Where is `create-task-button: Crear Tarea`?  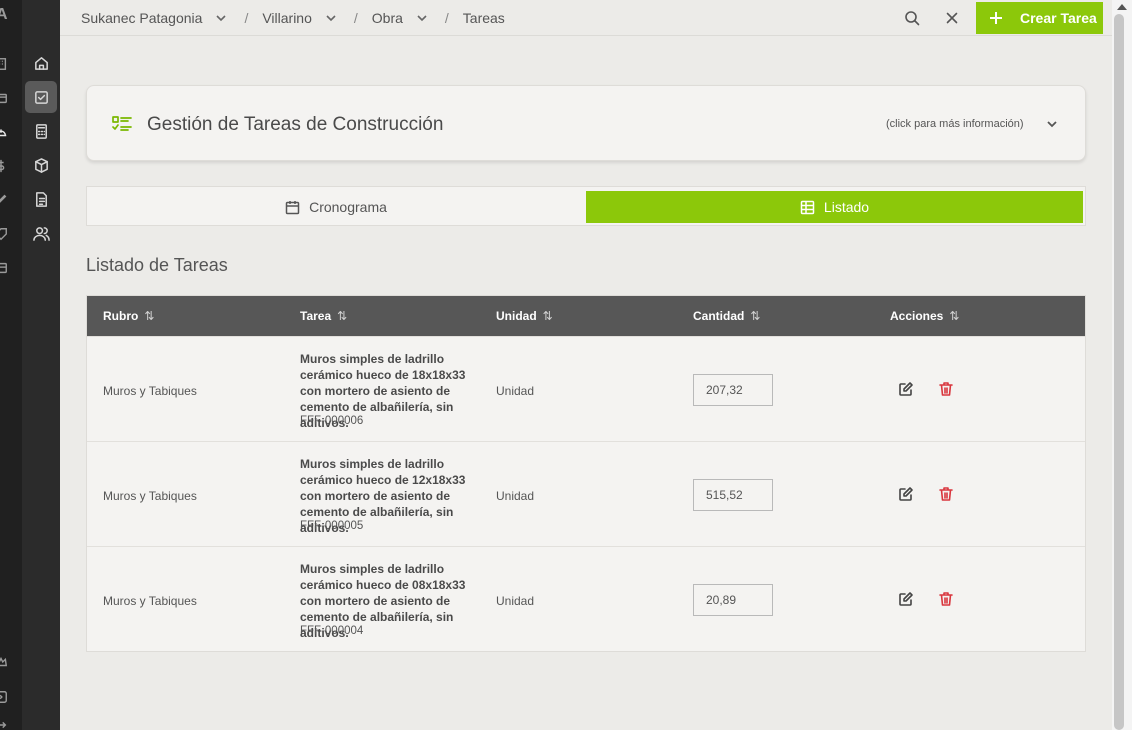 create-task-button: Crear Tarea is located at coordinates (1039, 18).